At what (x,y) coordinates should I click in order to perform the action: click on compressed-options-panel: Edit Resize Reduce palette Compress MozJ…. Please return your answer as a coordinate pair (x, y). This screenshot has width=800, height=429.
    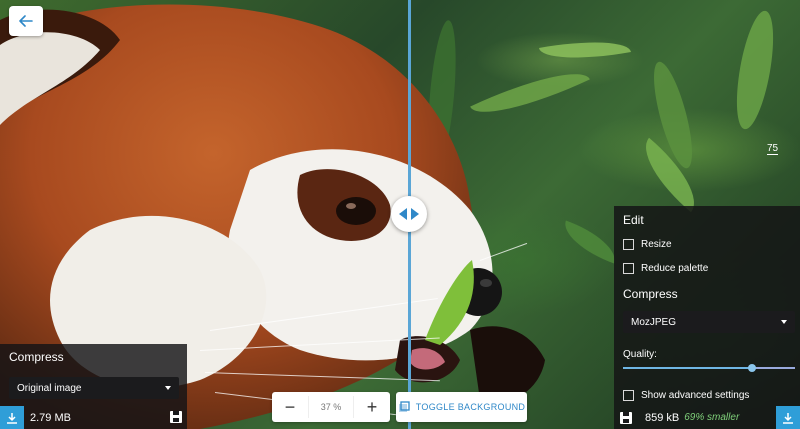
    Looking at the image, I should click on (707, 317).